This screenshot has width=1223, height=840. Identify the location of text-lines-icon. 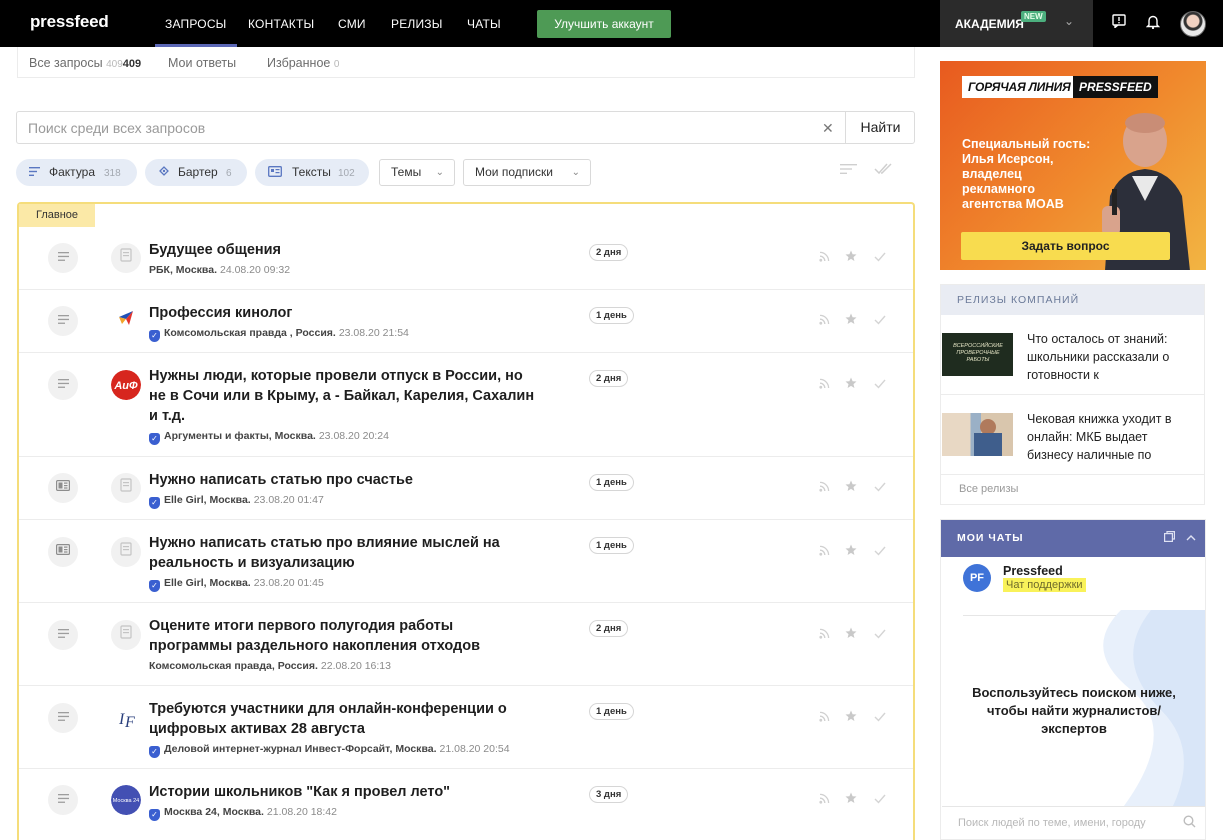
(63, 635).